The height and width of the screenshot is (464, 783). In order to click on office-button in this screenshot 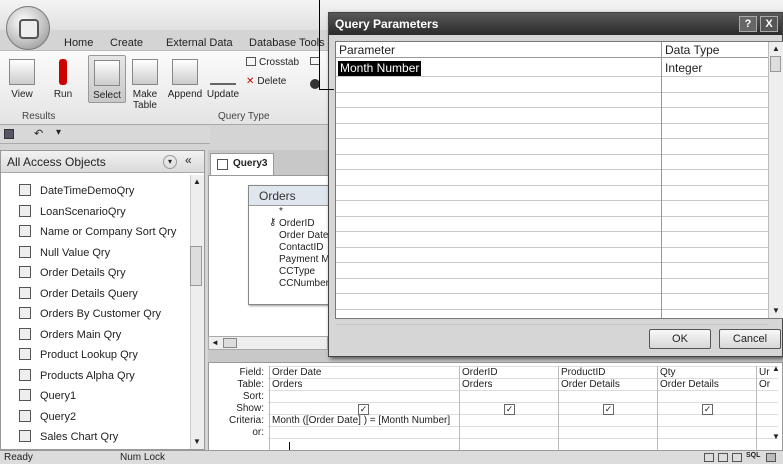, I will do `click(28, 28)`.